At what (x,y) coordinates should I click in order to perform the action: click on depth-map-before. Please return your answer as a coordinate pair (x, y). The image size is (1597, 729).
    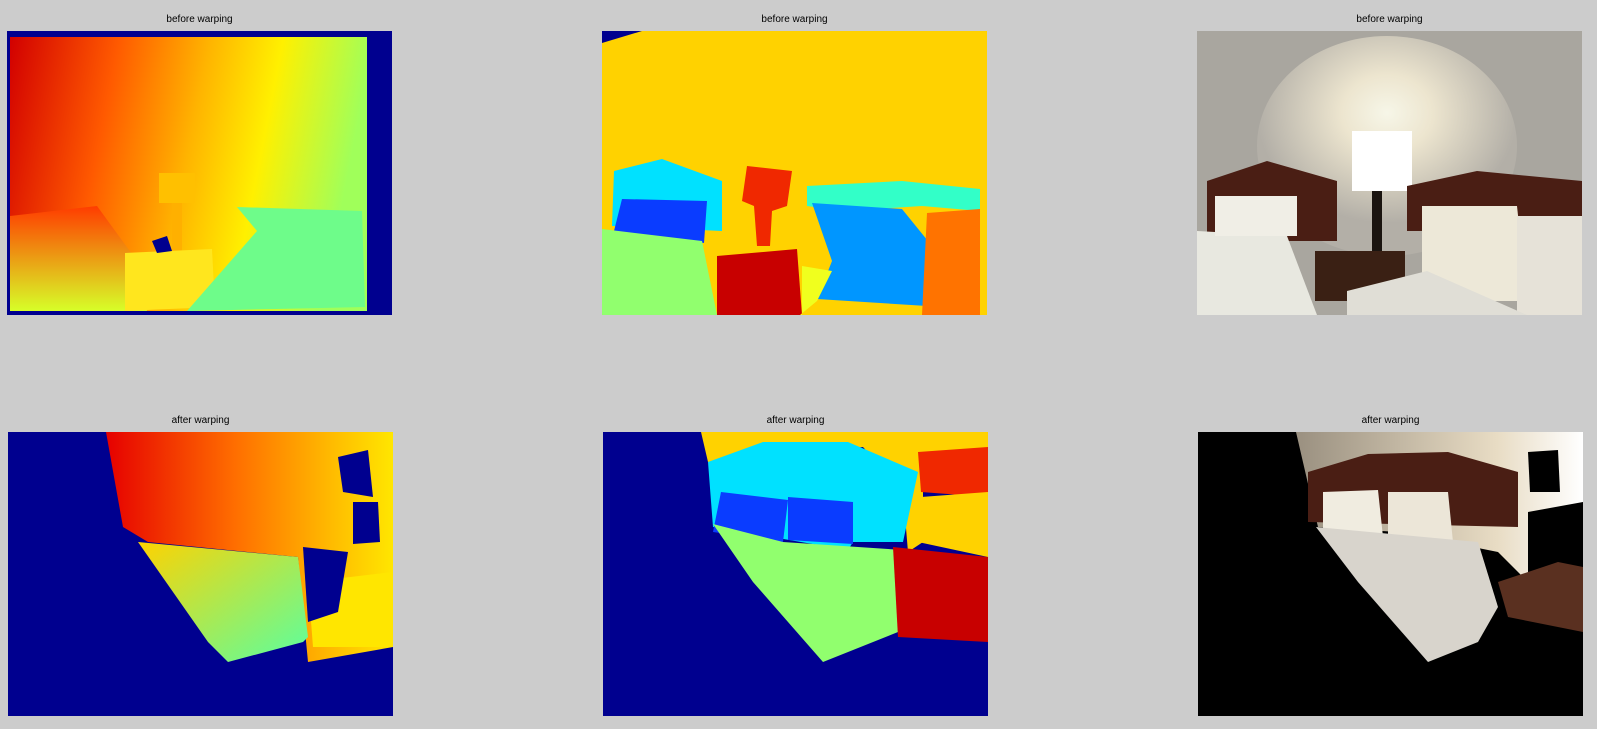
    Looking at the image, I should click on (199, 173).